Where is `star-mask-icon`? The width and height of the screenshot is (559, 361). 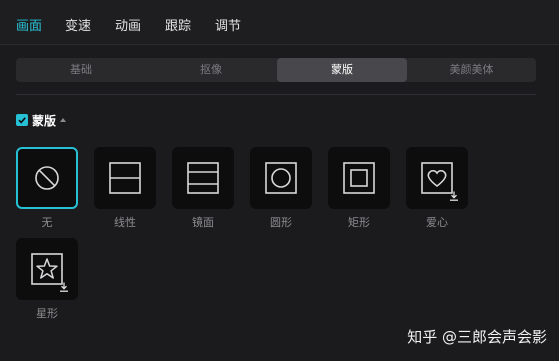 star-mask-icon is located at coordinates (47, 269).